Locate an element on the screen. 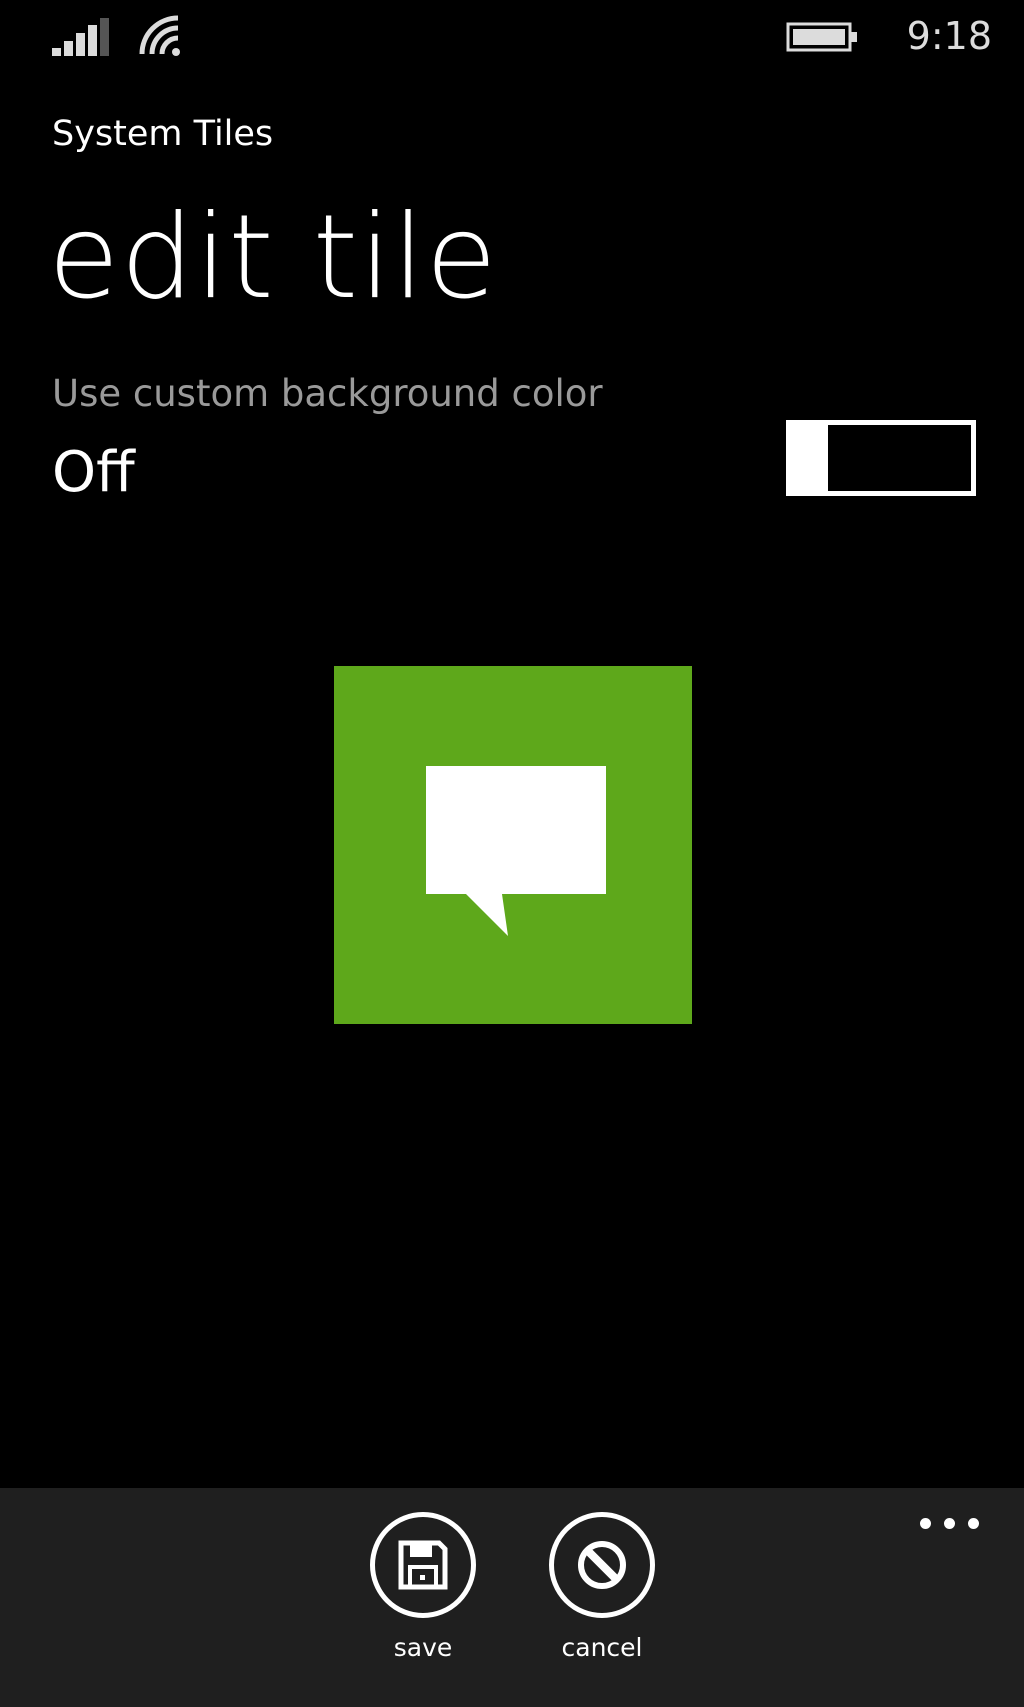 The image size is (1024, 1707). custom-background-toggle is located at coordinates (881, 458).